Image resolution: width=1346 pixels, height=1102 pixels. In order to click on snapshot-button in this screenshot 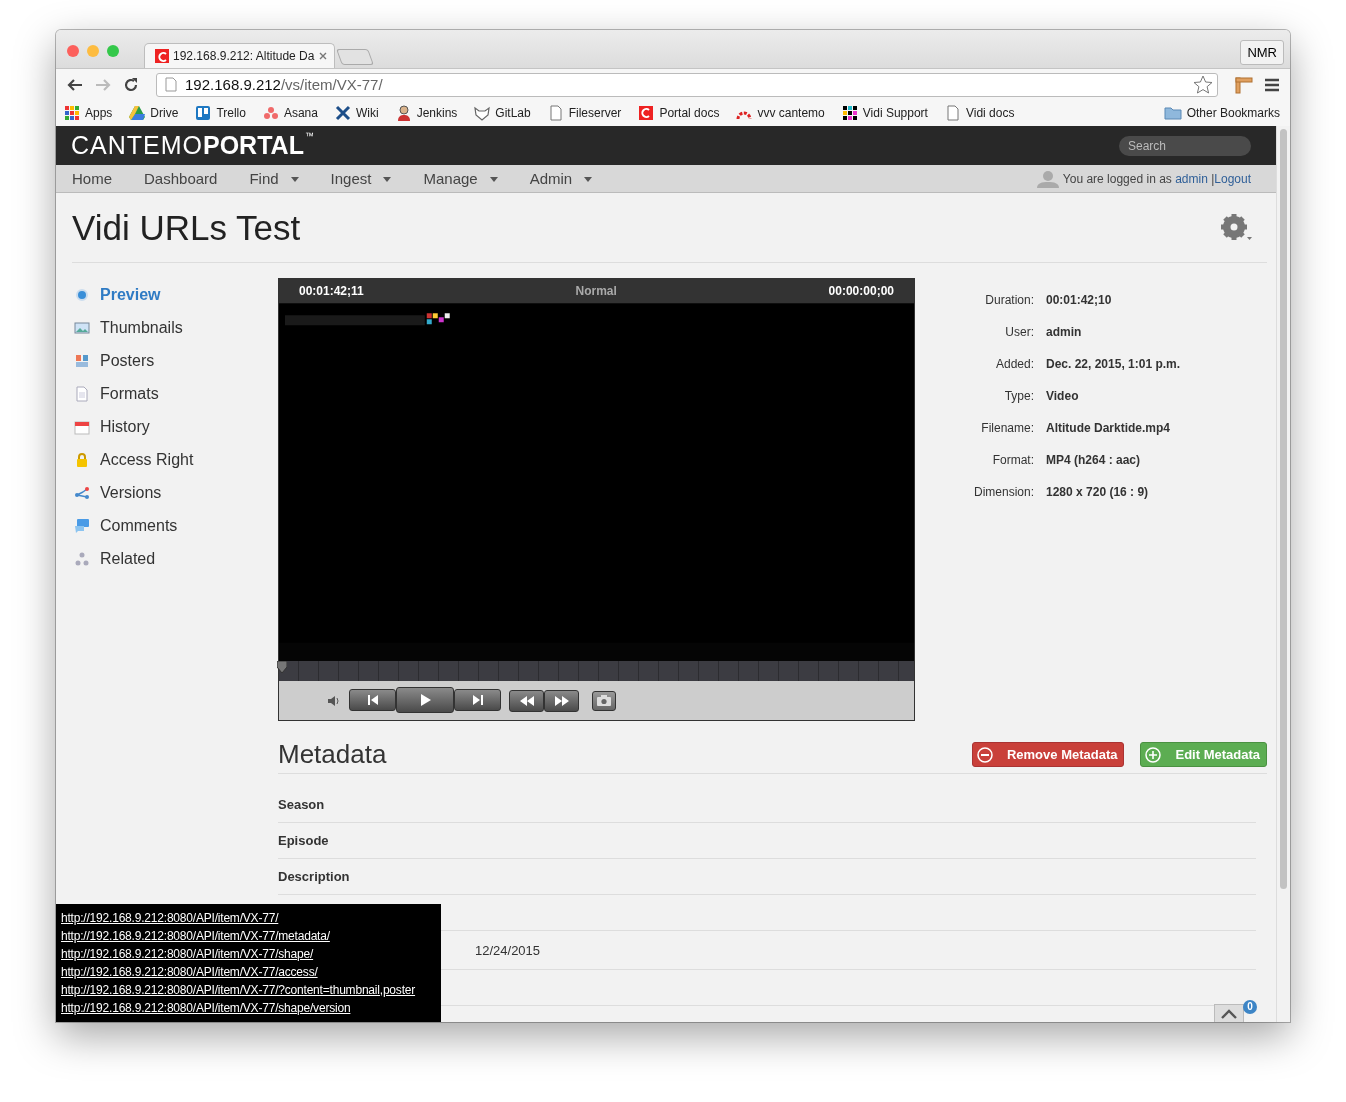, I will do `click(604, 700)`.